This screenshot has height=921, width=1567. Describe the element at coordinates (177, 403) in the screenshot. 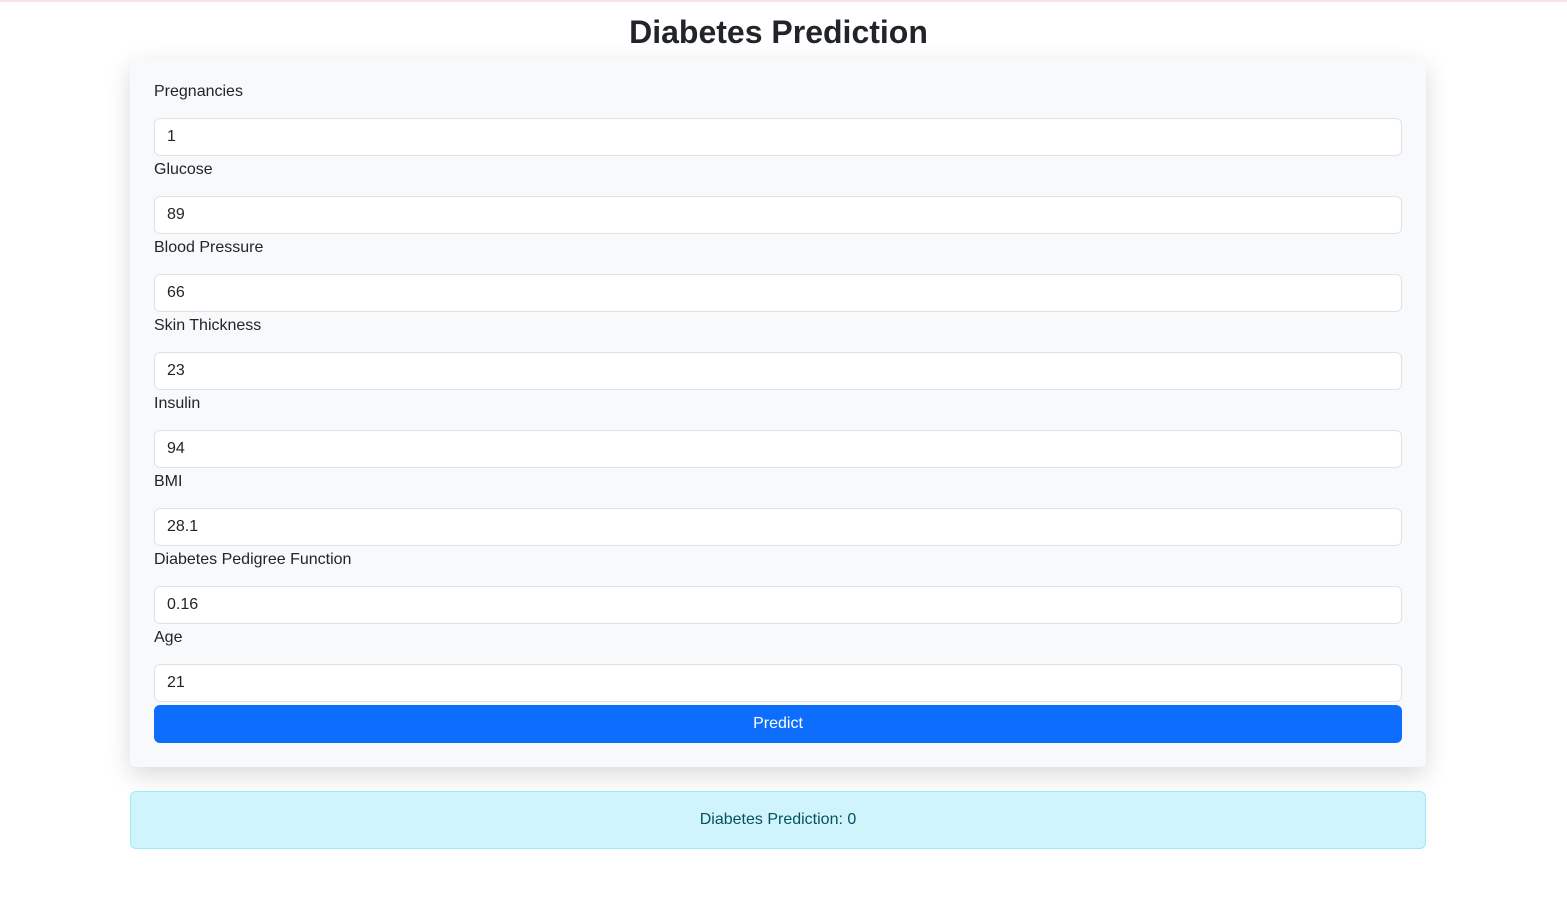

I see `insulin-label: Insulin` at that location.